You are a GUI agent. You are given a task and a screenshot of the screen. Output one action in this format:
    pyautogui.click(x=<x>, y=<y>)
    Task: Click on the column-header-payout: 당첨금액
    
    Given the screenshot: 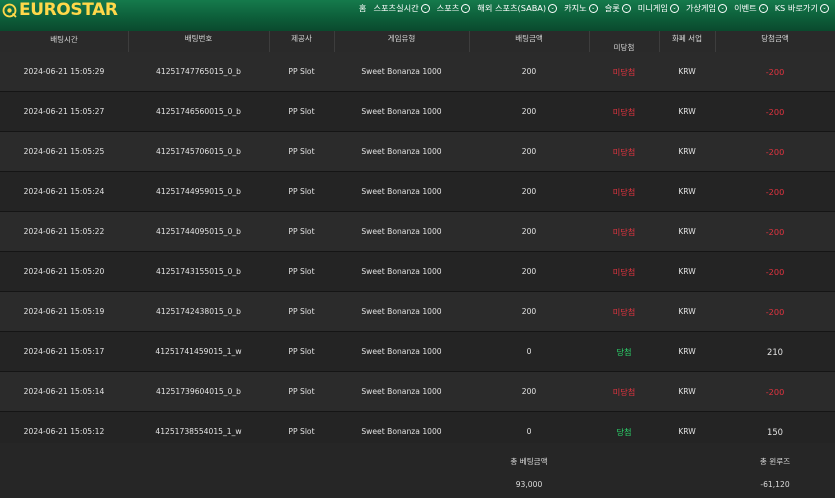 What is the action you would take?
    pyautogui.click(x=775, y=38)
    